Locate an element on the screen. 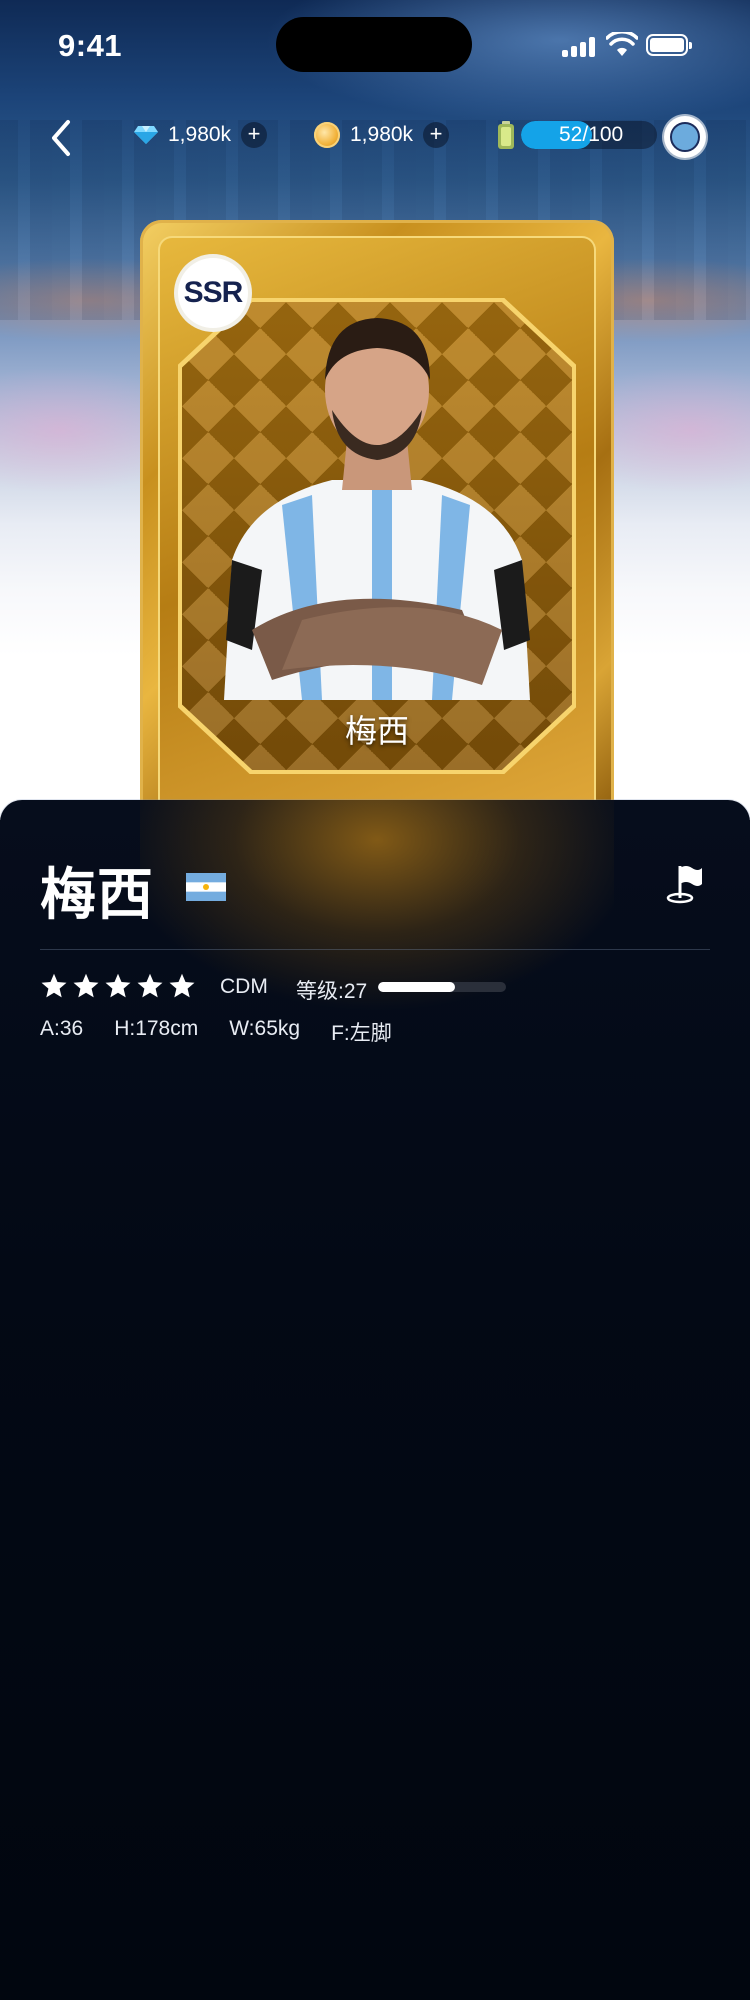 Image resolution: width=750 pixels, height=2000 pixels. dynamic-island is located at coordinates (374, 44).